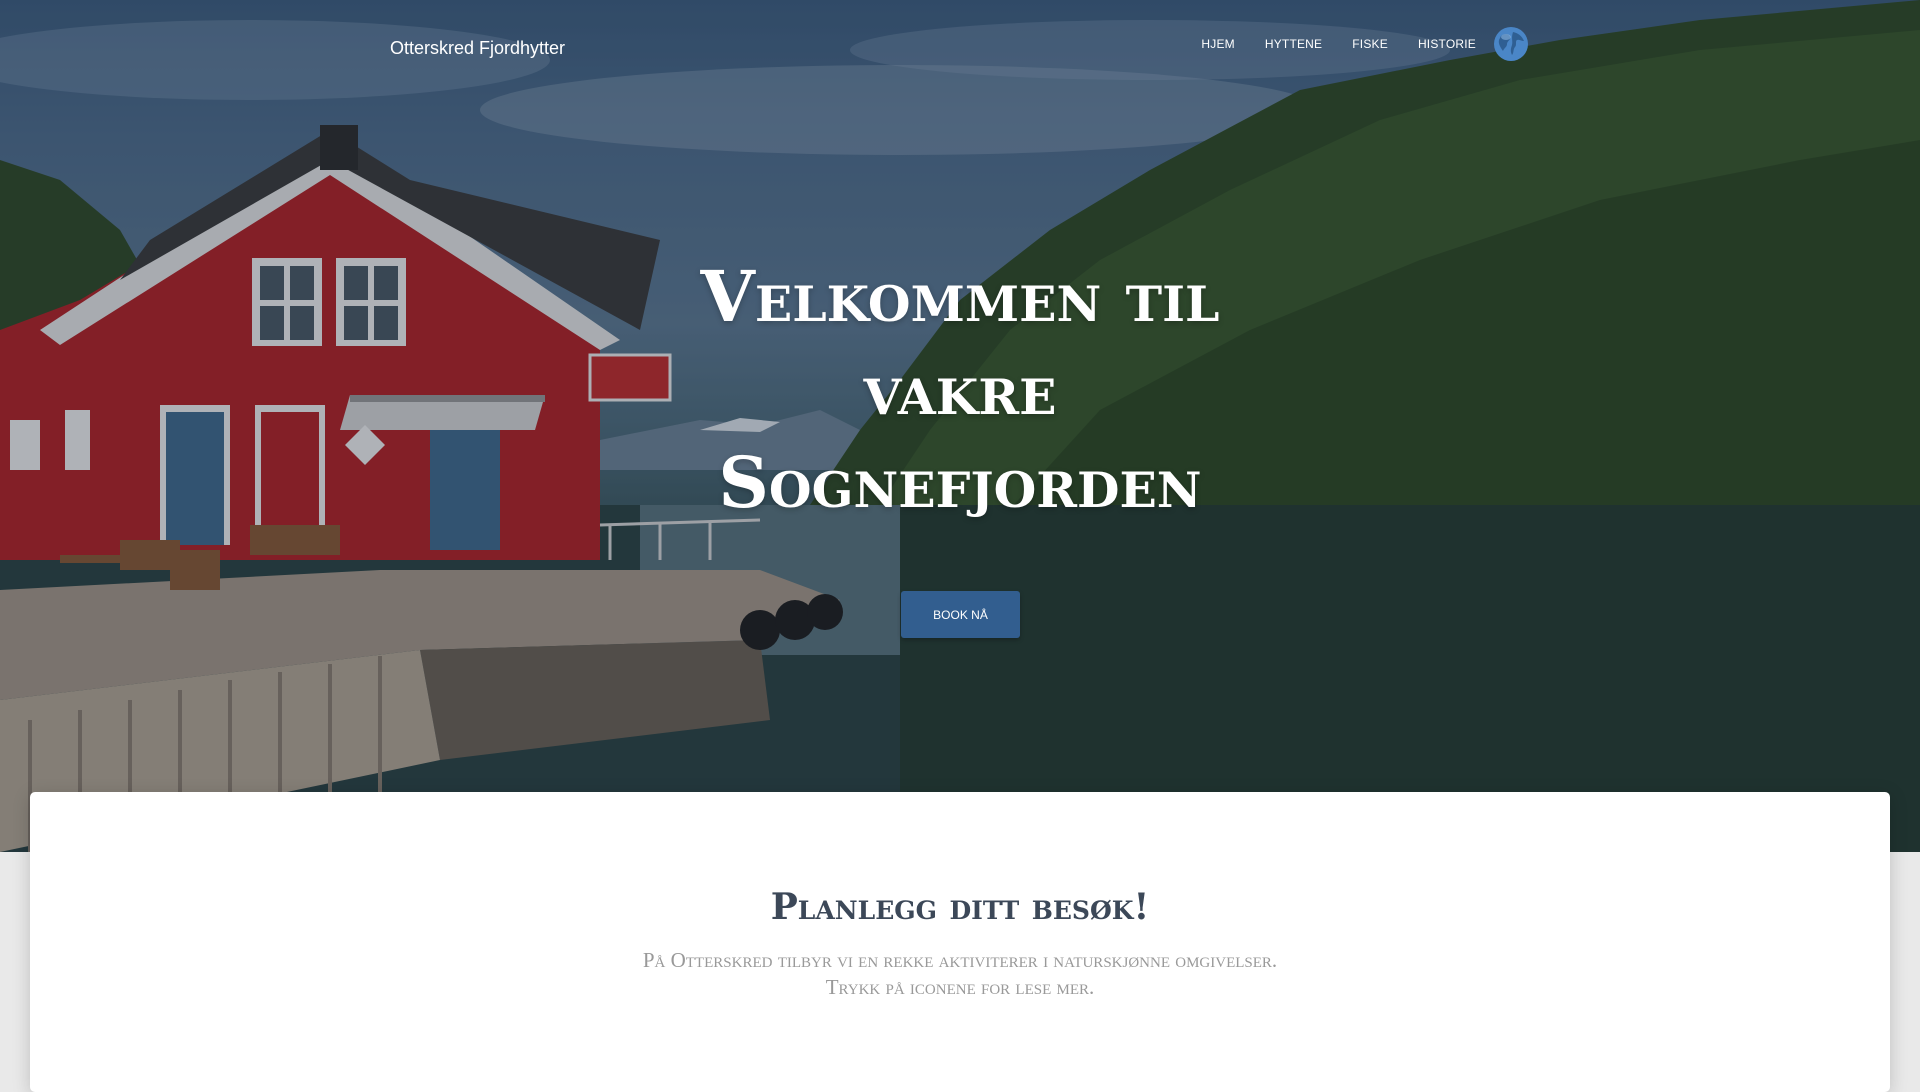 This screenshot has width=1920, height=1092. I want to click on hero-title: Velkommen til vakre Sognefjorden, so click(960, 389).